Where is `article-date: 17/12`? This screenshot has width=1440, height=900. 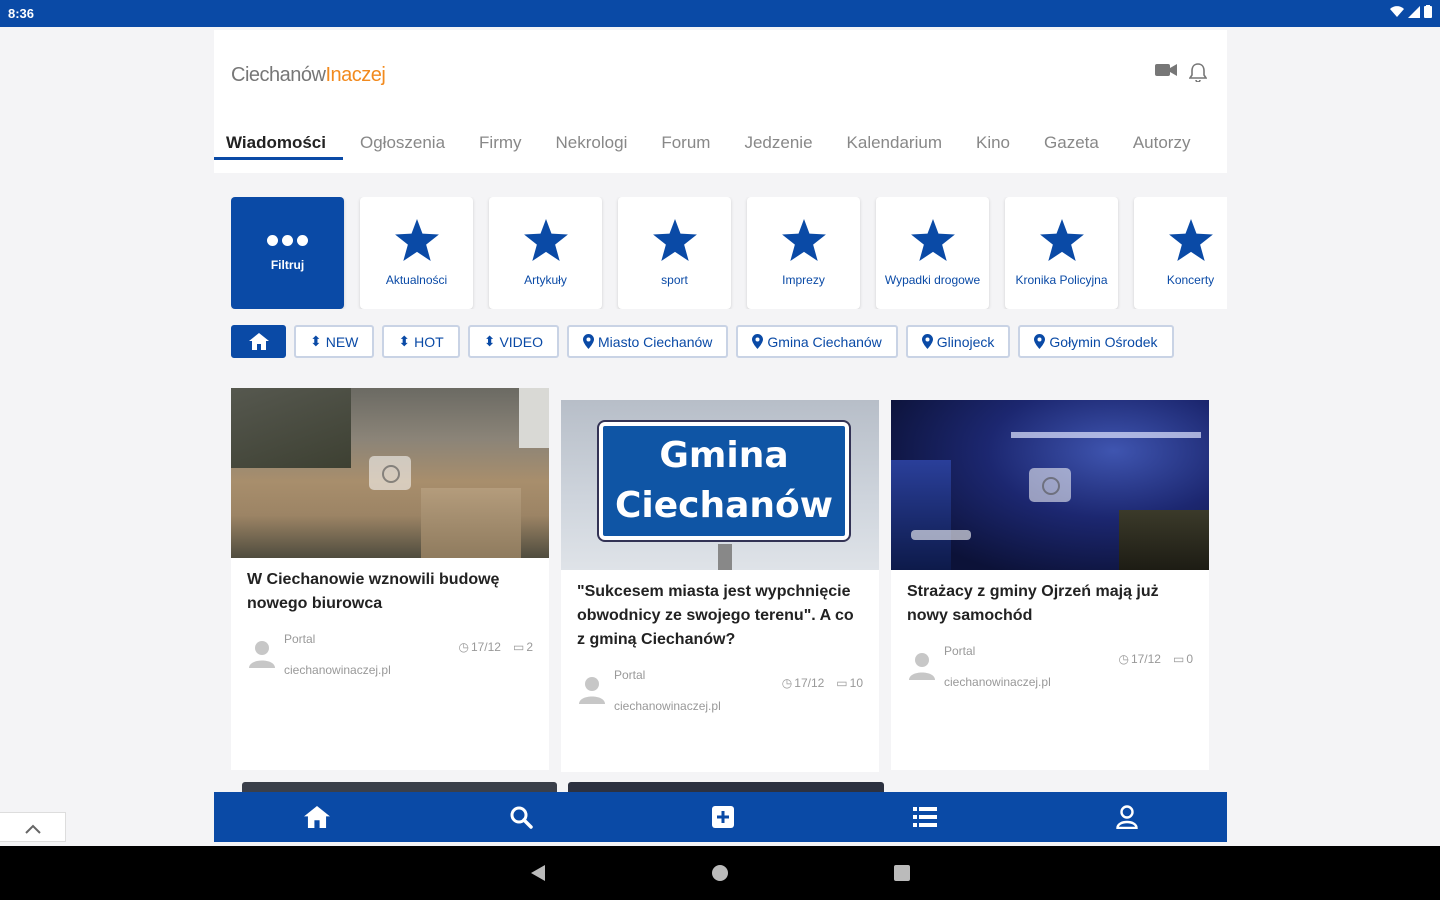 article-date: 17/12 is located at coordinates (1145, 659).